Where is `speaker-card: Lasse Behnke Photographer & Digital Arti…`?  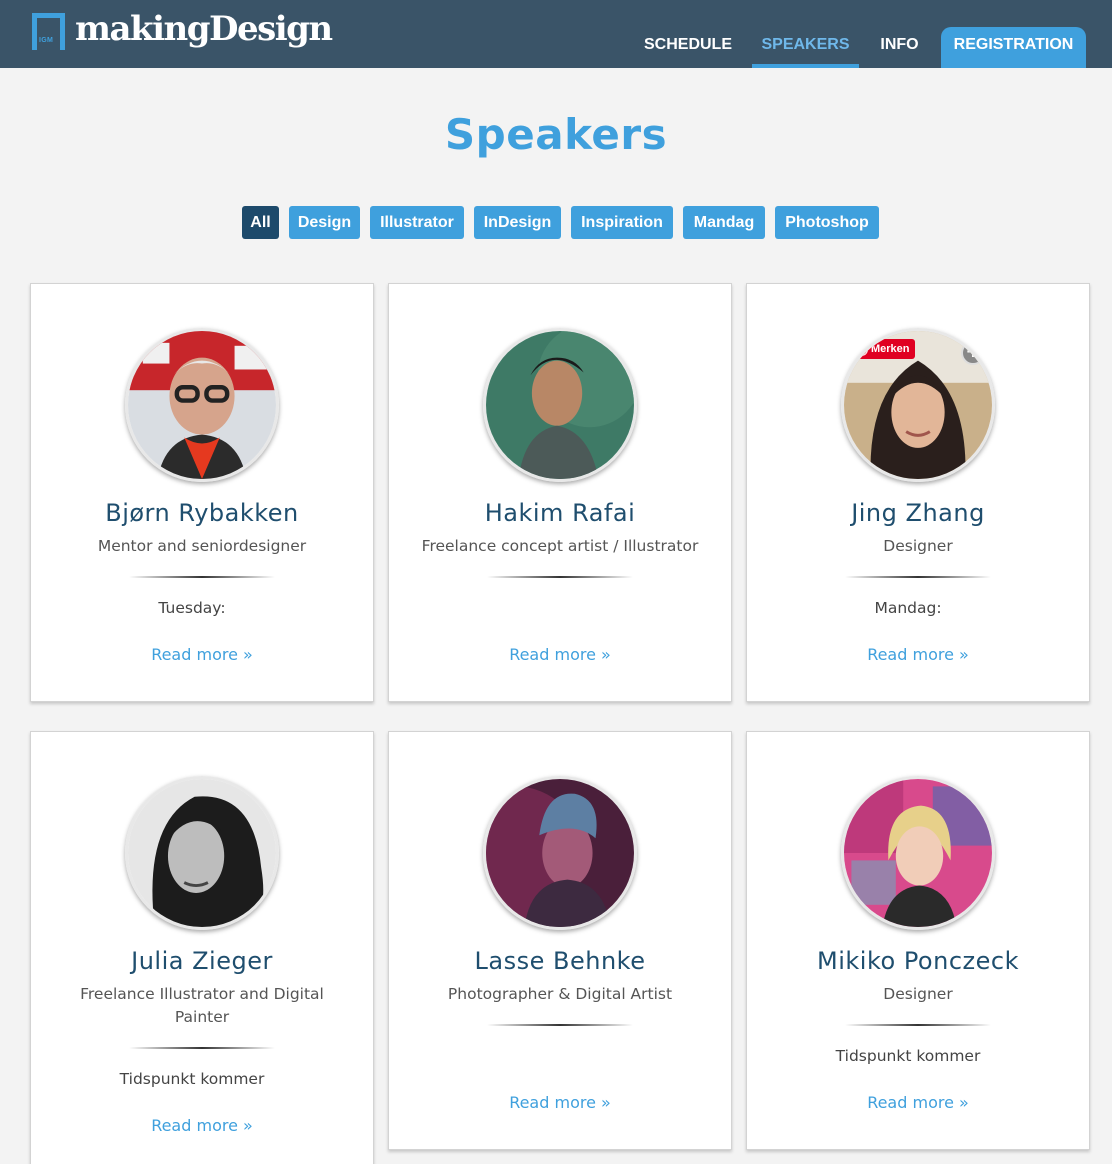 speaker-card: Lasse Behnke Photographer & Digital Arti… is located at coordinates (560, 940).